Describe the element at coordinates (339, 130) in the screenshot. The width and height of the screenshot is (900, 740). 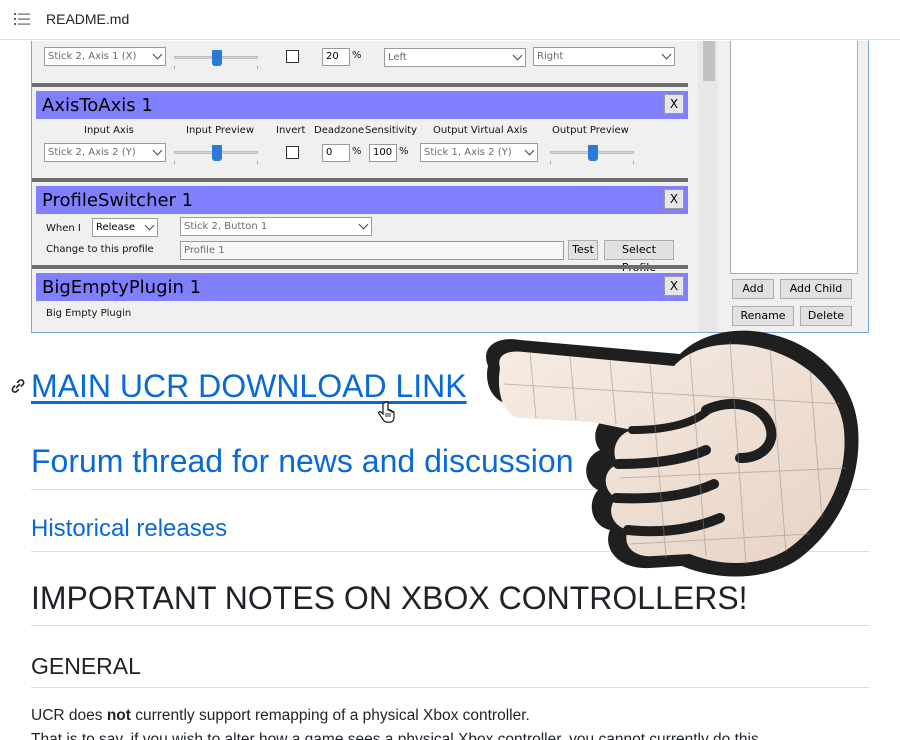
I see `label-deadzone: Deadzone` at that location.